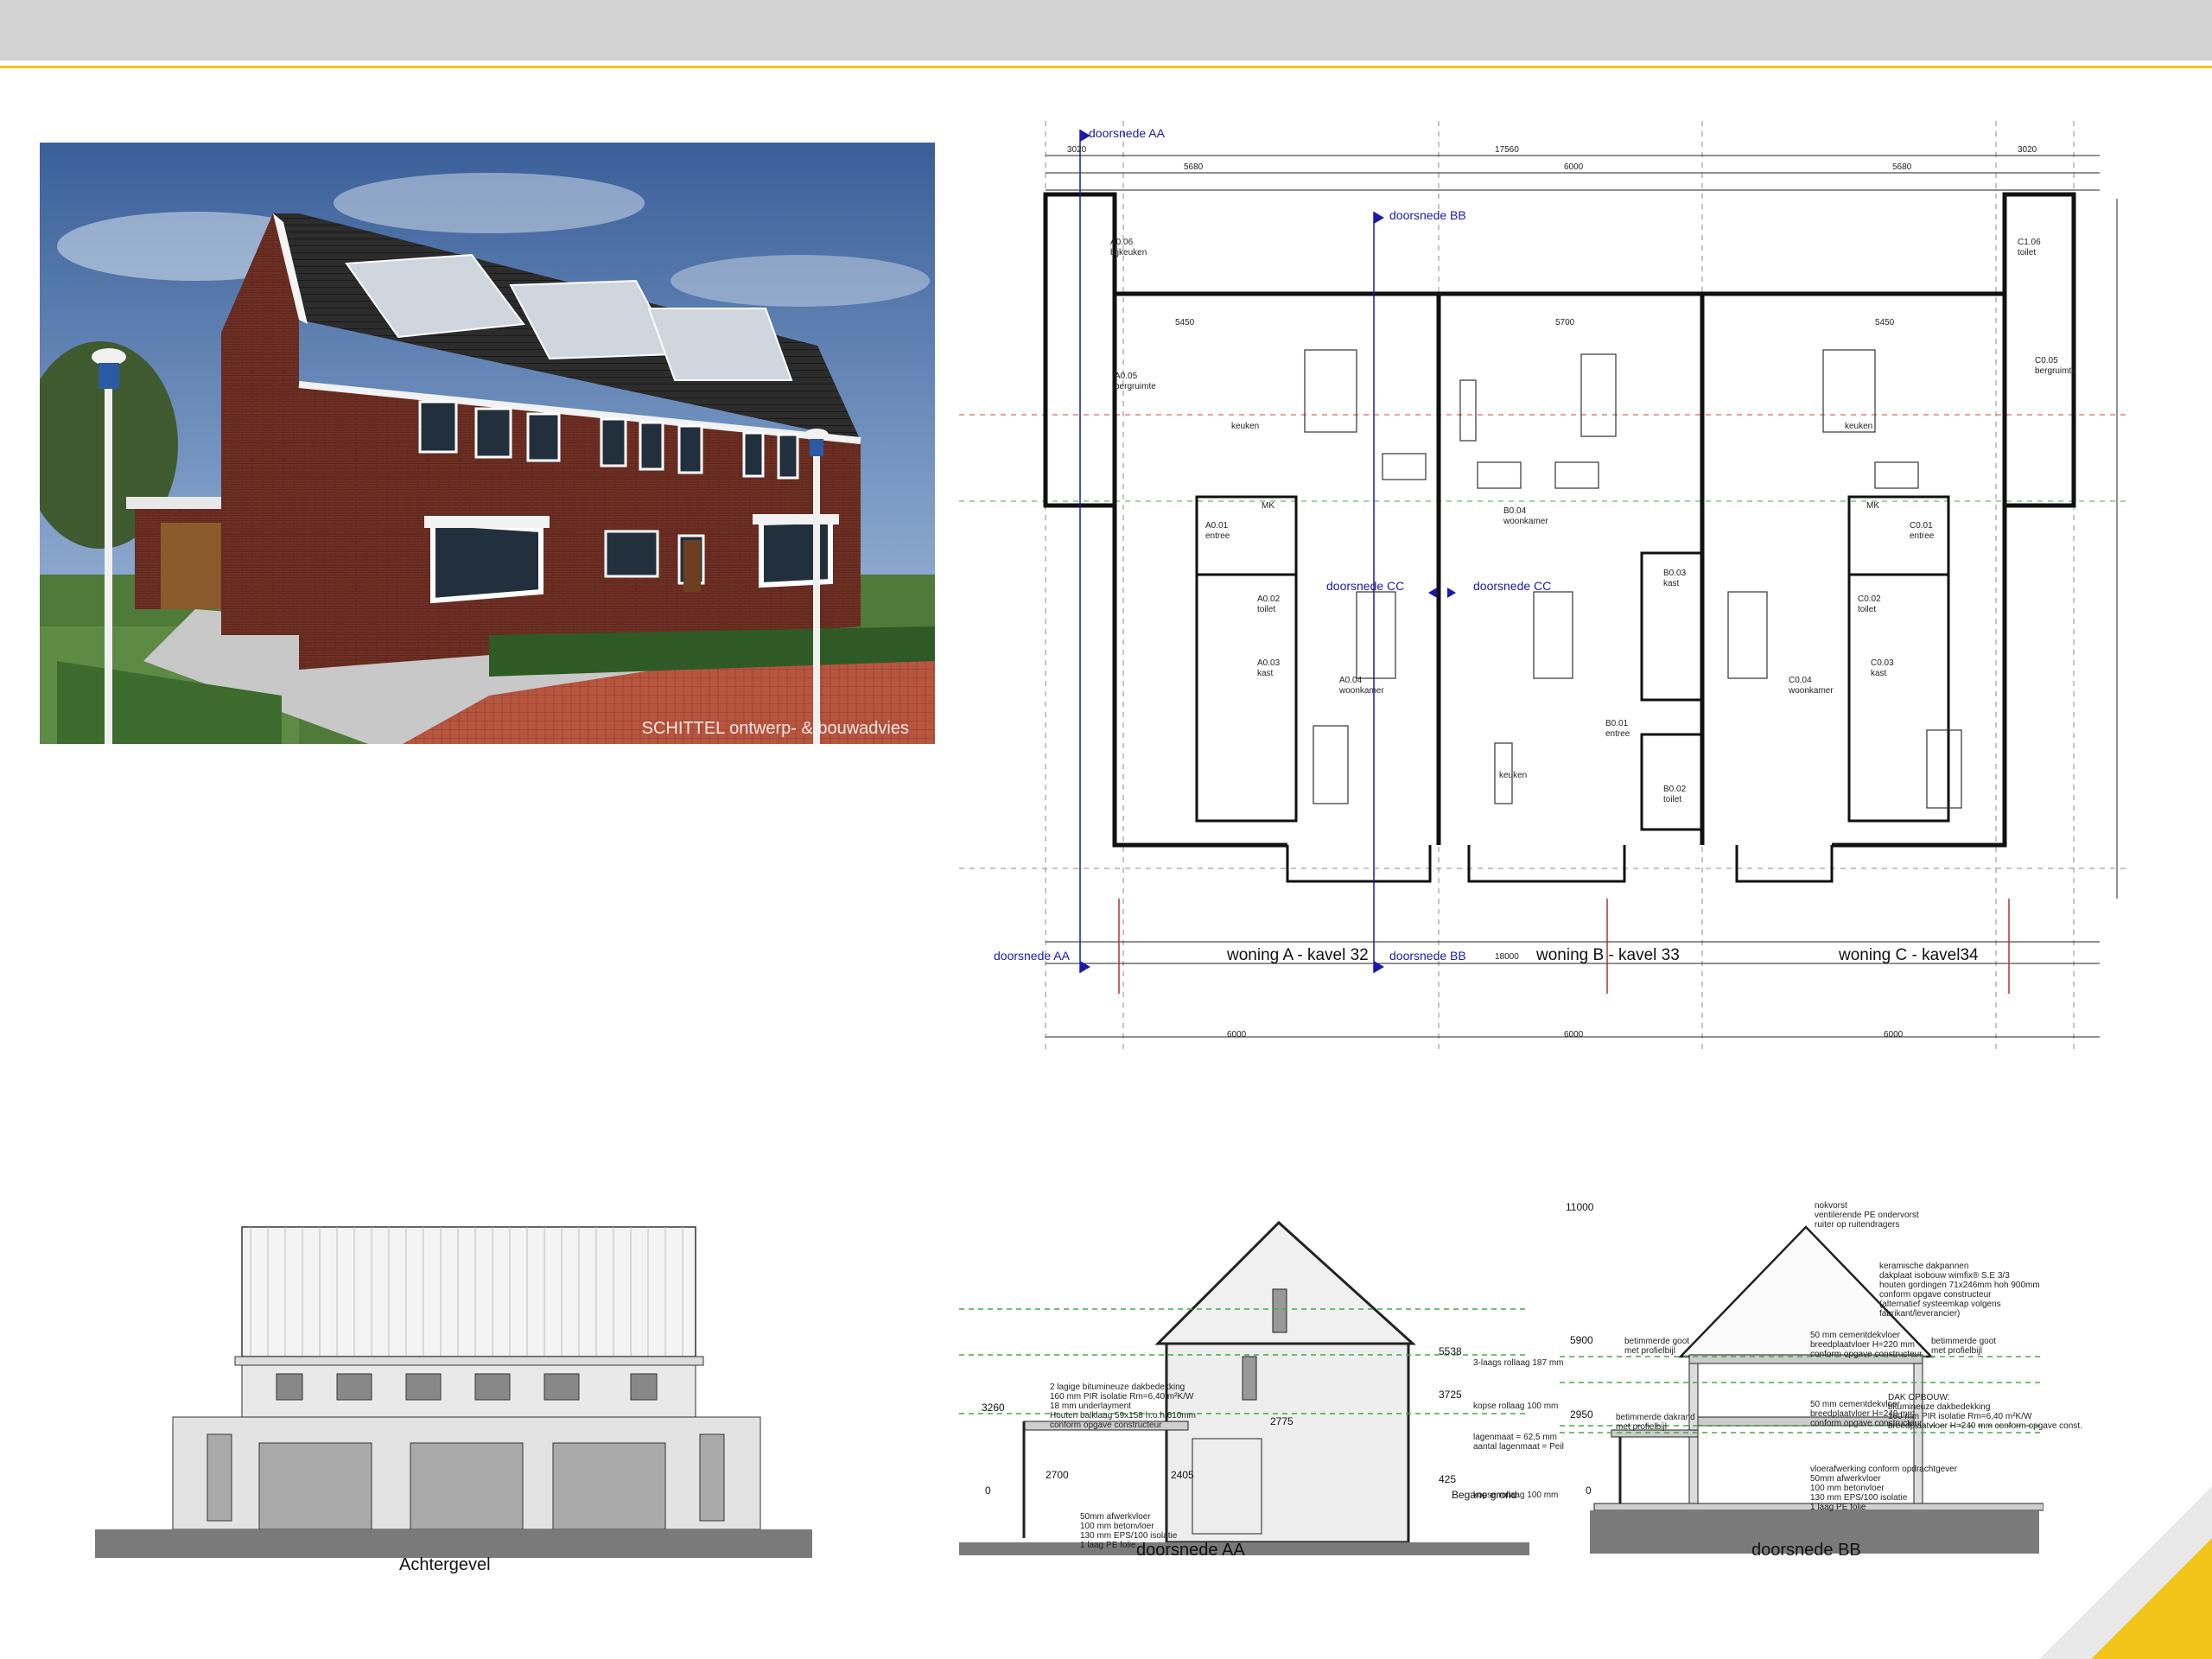 The height and width of the screenshot is (1659, 2212). Describe the element at coordinates (2125, 1572) in the screenshot. I see `corner-decoration` at that location.